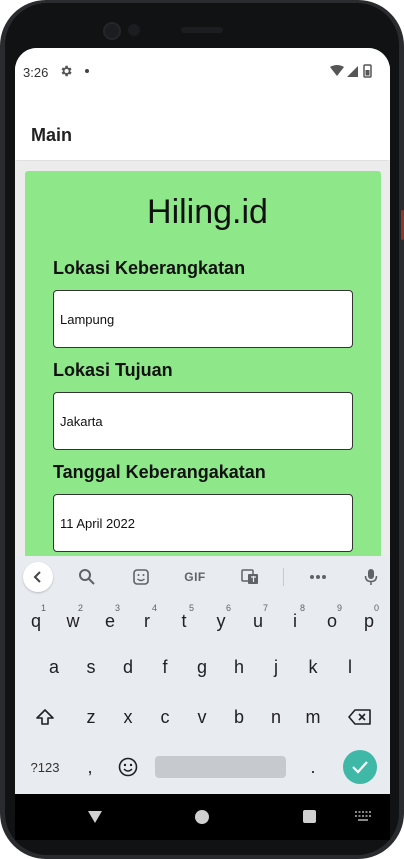 This screenshot has height=859, width=404. What do you see at coordinates (95, 817) in the screenshot?
I see `nav-back-icon` at bounding box center [95, 817].